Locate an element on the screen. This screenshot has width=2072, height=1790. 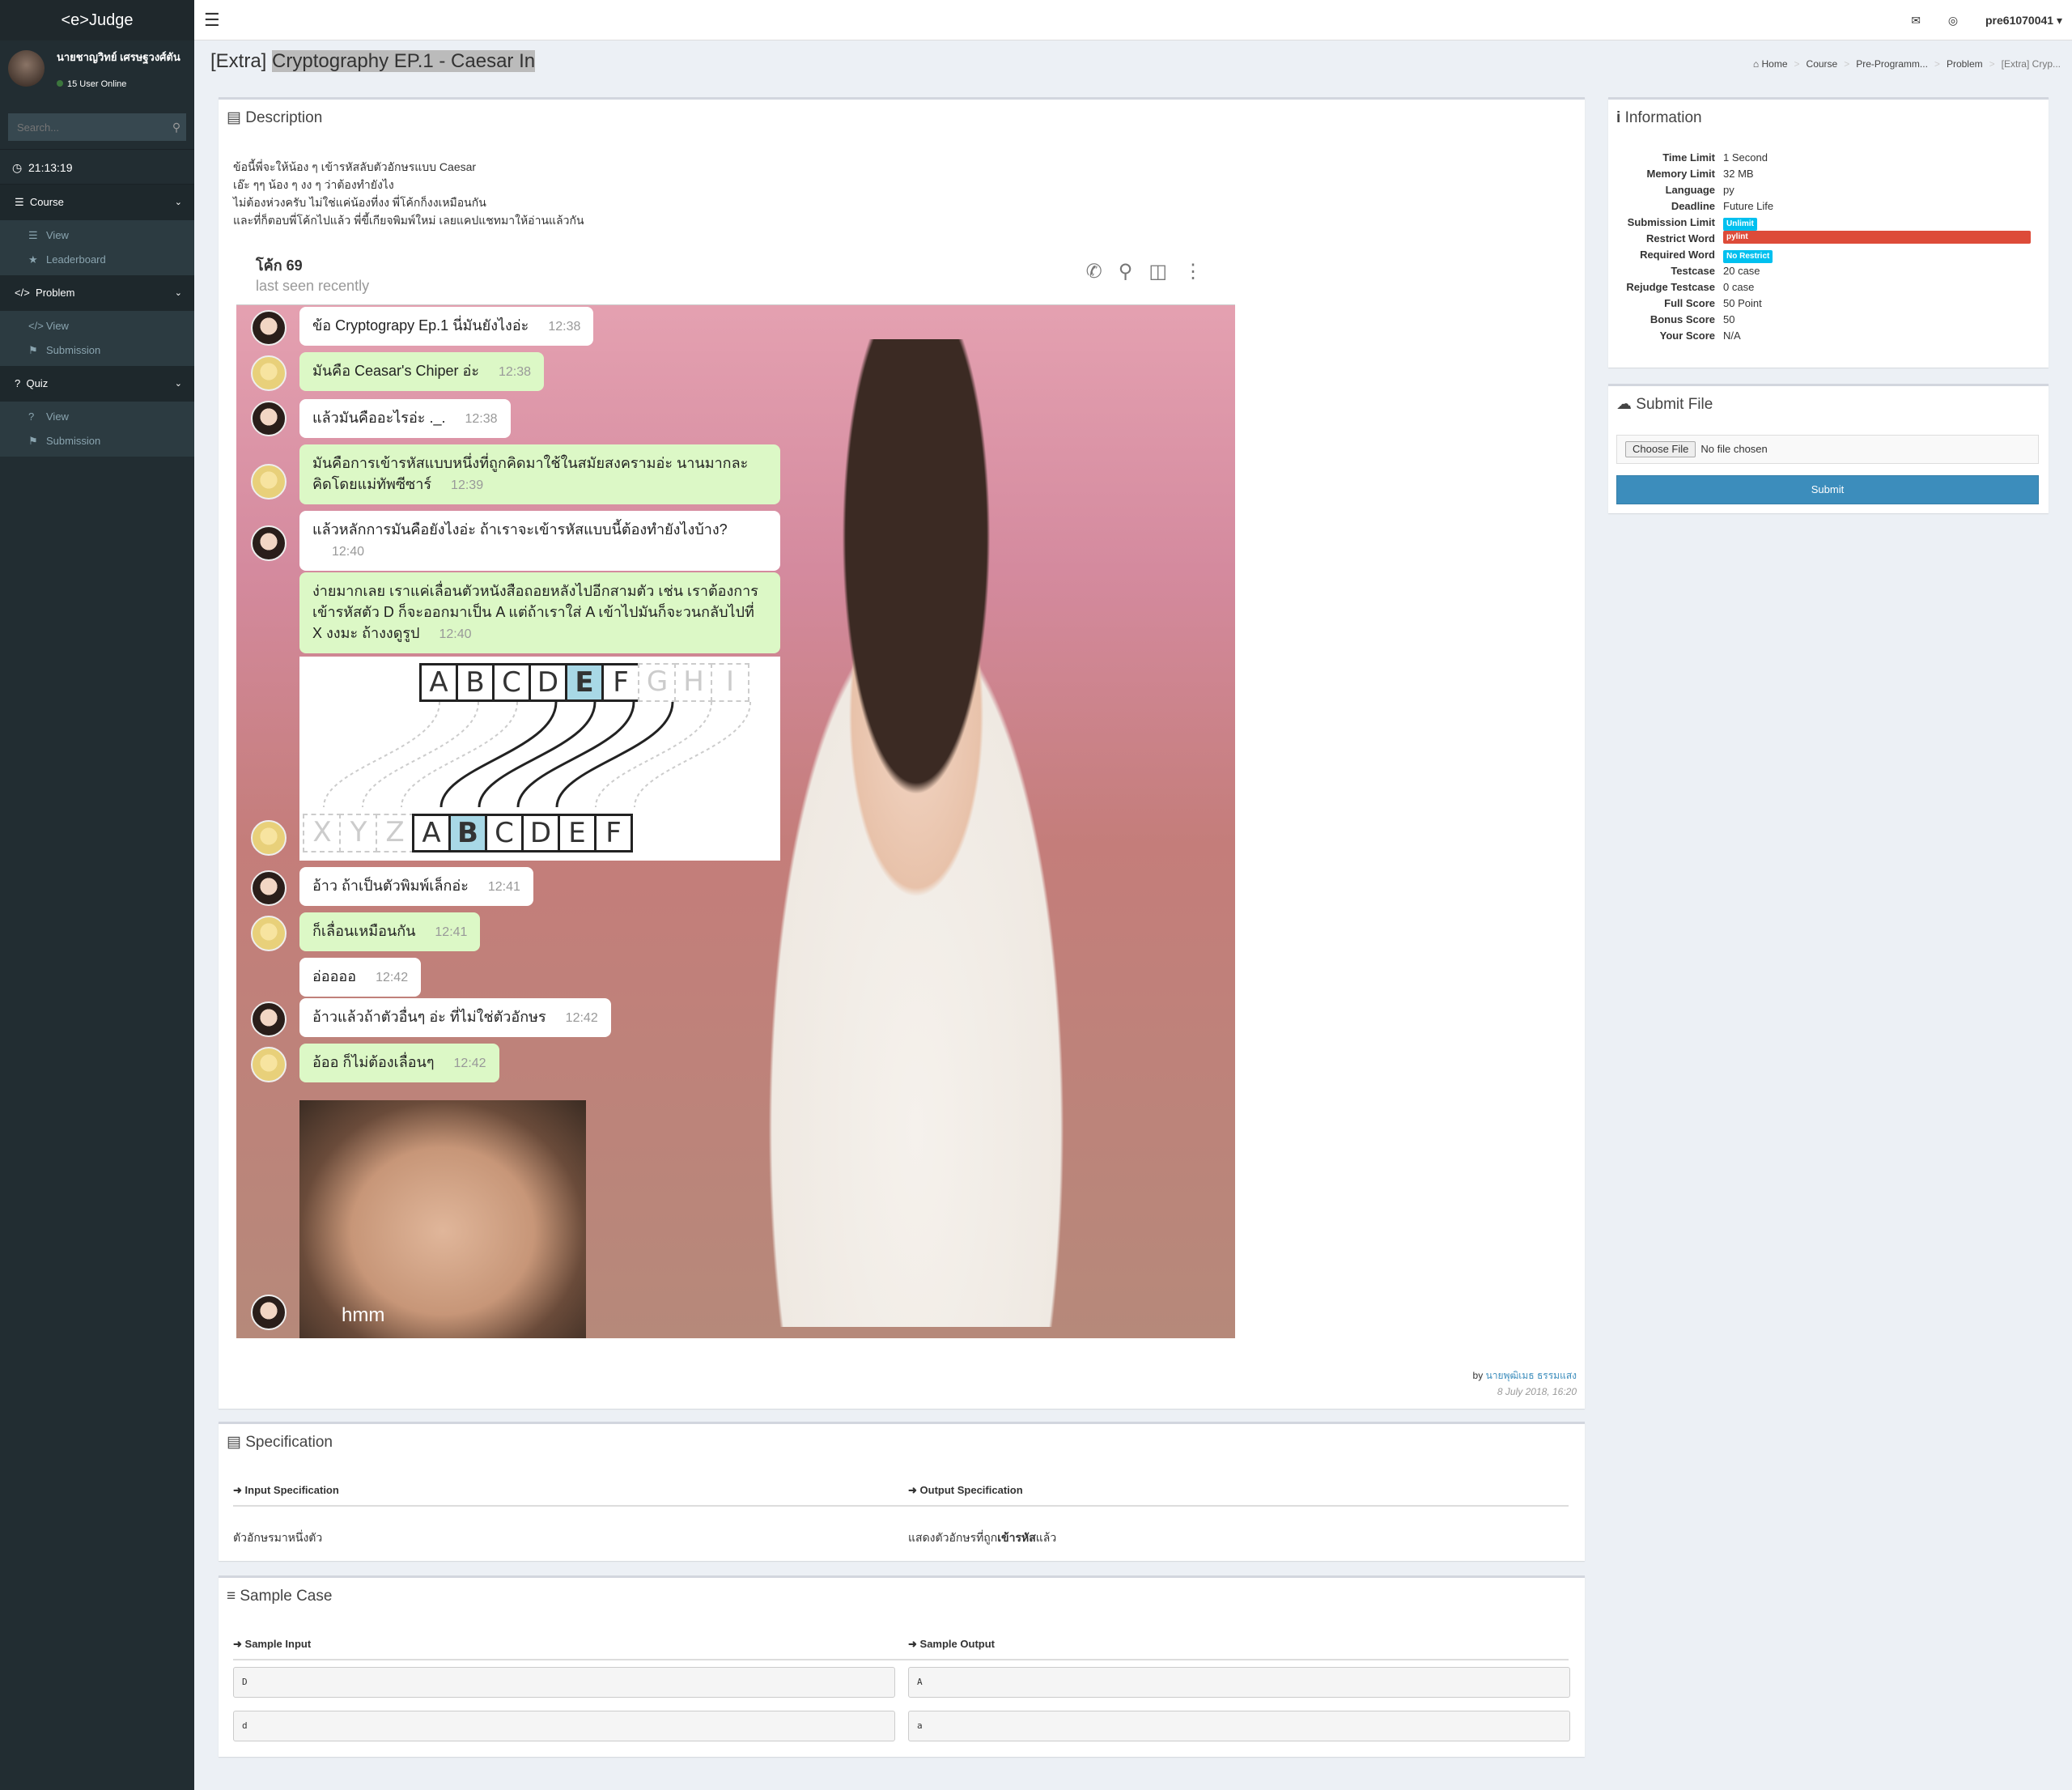
sidebar-icon: ◫ is located at coordinates (1166, 272).